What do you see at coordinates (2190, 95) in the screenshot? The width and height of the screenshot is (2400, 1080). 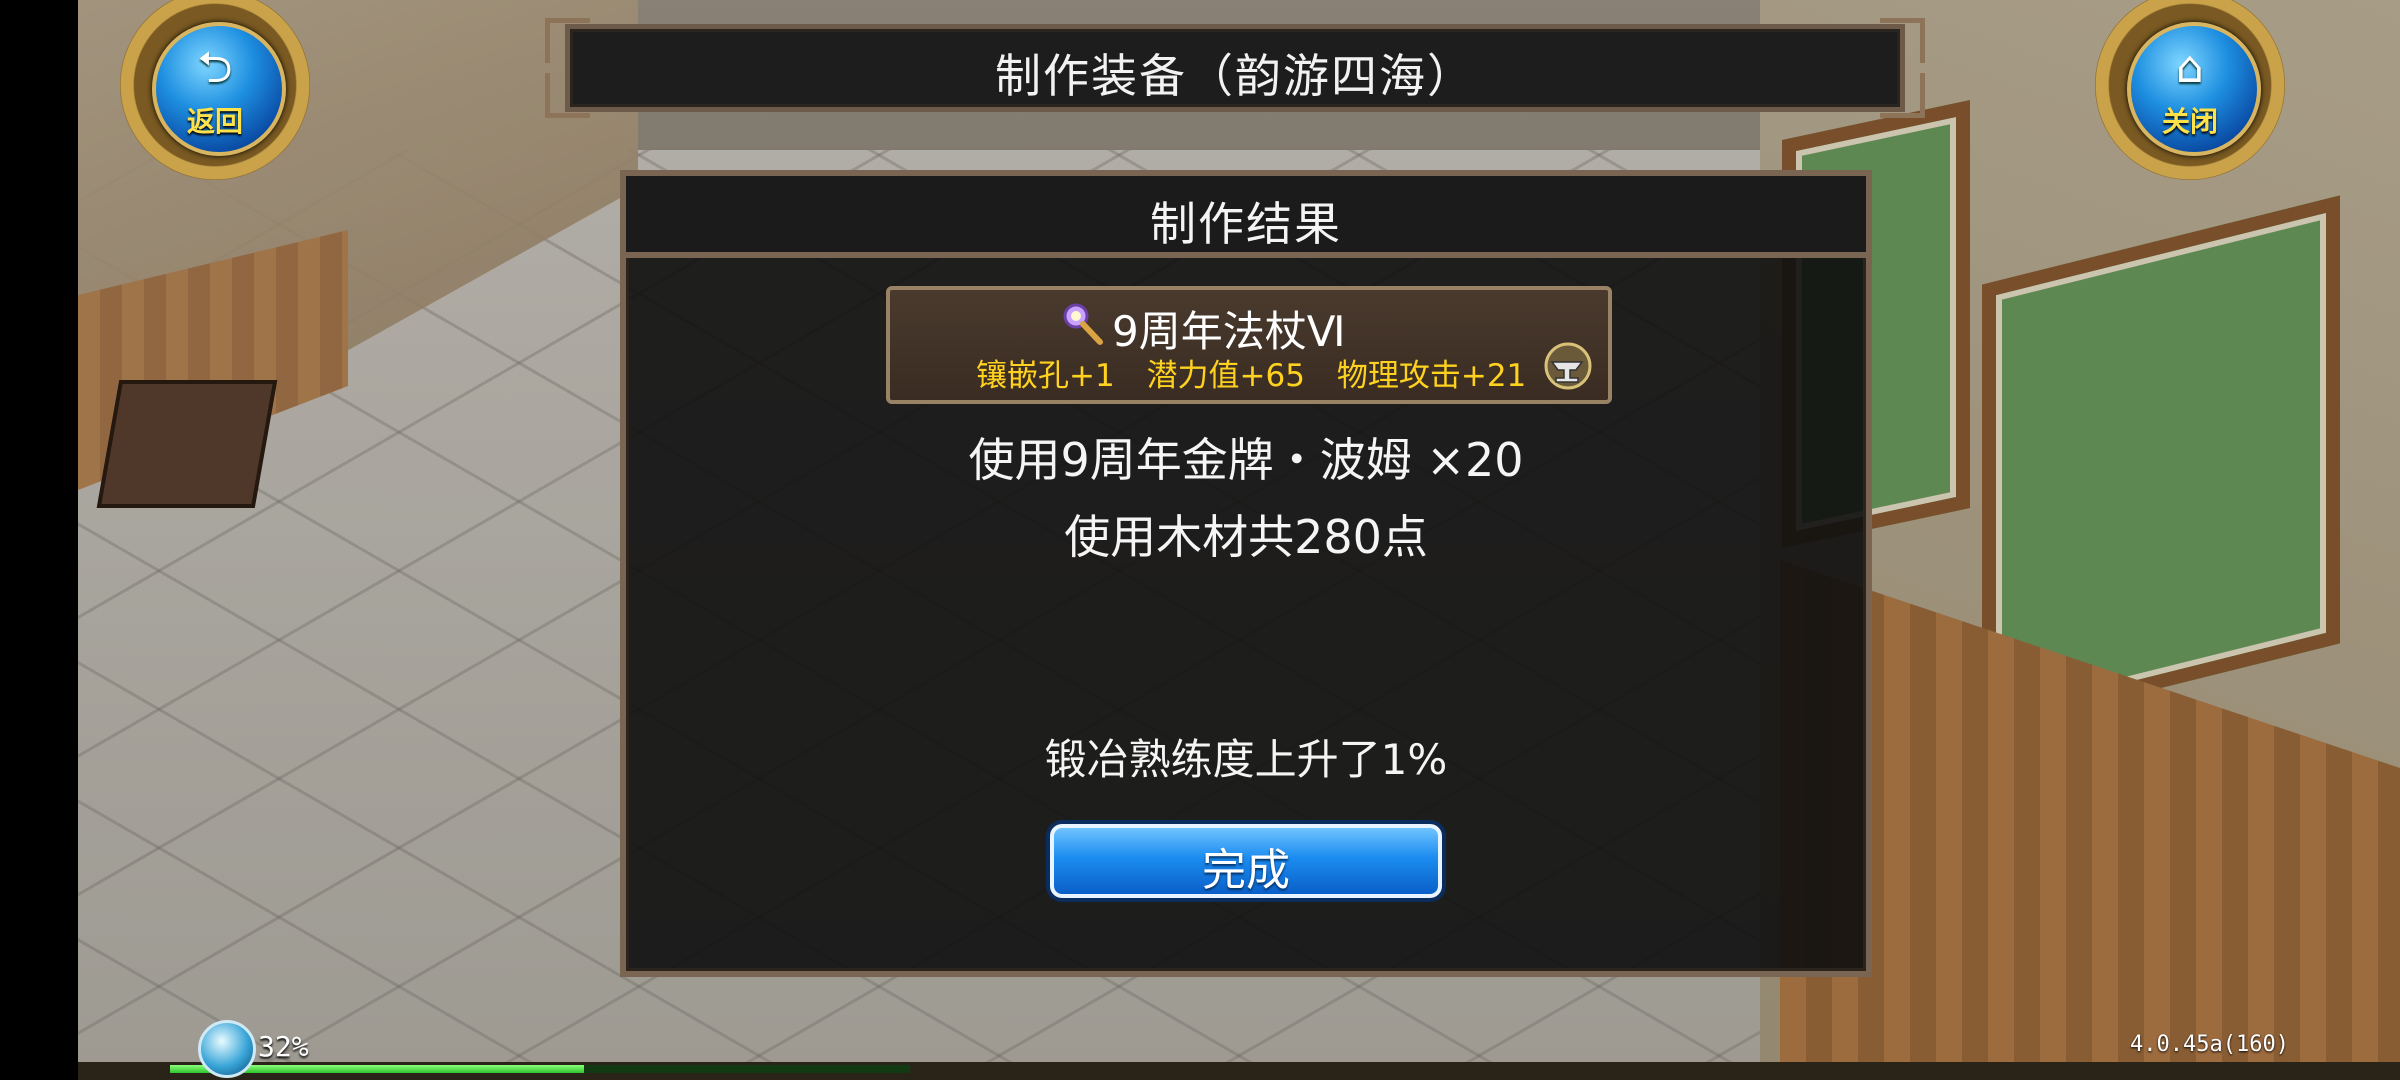 I see `close-button: ⌂ 关闭` at bounding box center [2190, 95].